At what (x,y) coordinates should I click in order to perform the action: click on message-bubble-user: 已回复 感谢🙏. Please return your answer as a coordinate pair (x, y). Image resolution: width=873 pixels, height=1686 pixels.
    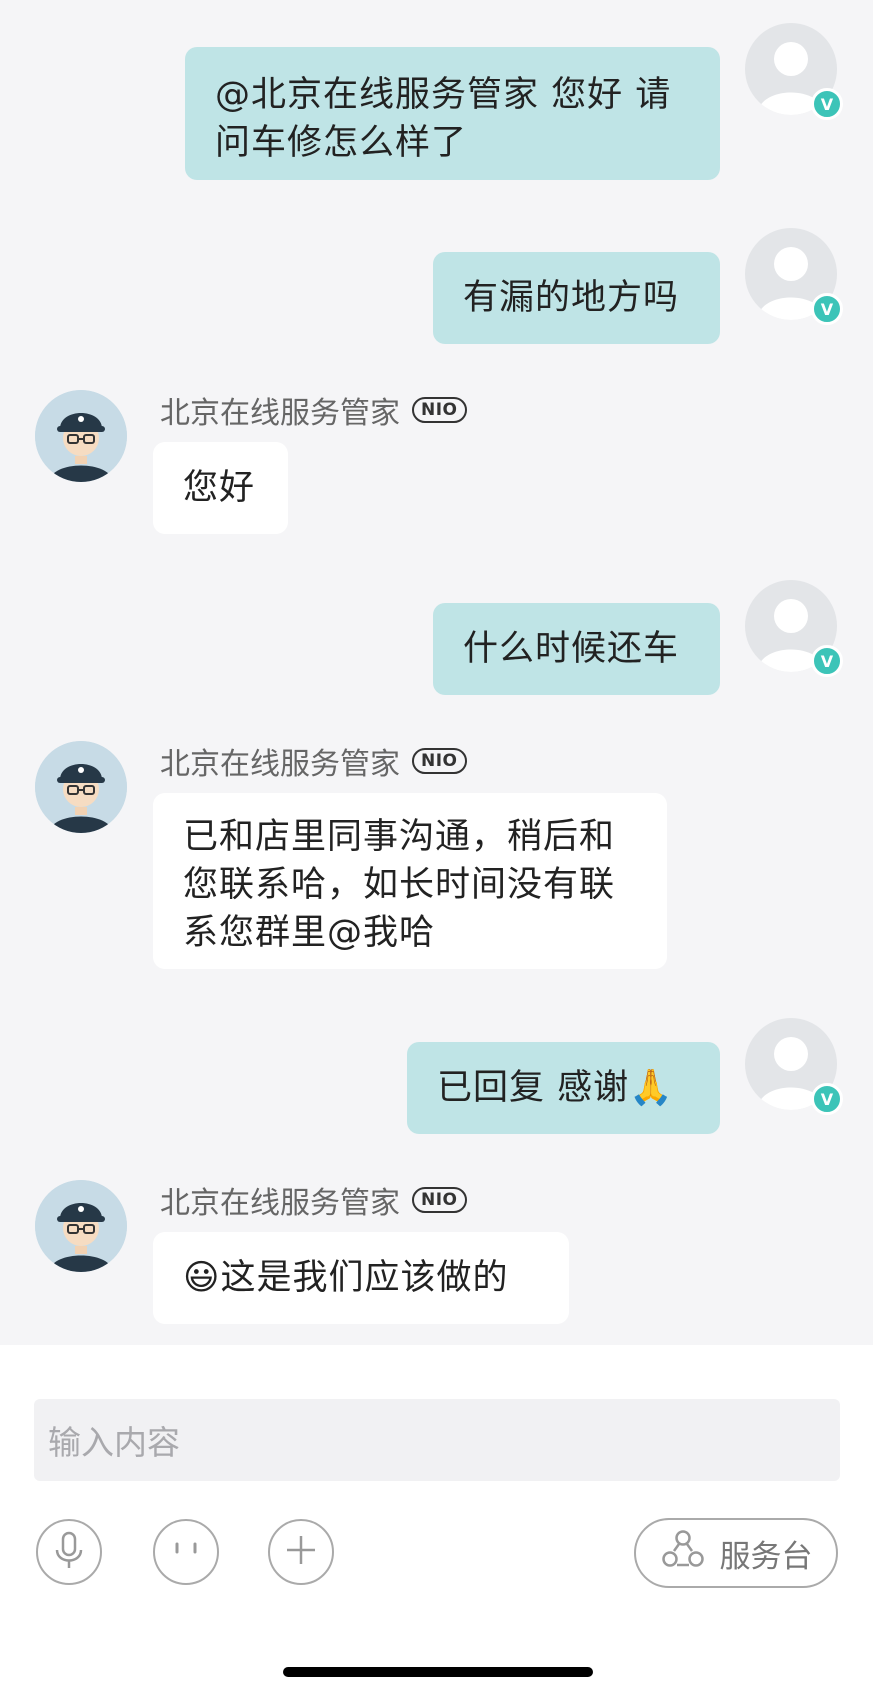
    Looking at the image, I should click on (563, 1088).